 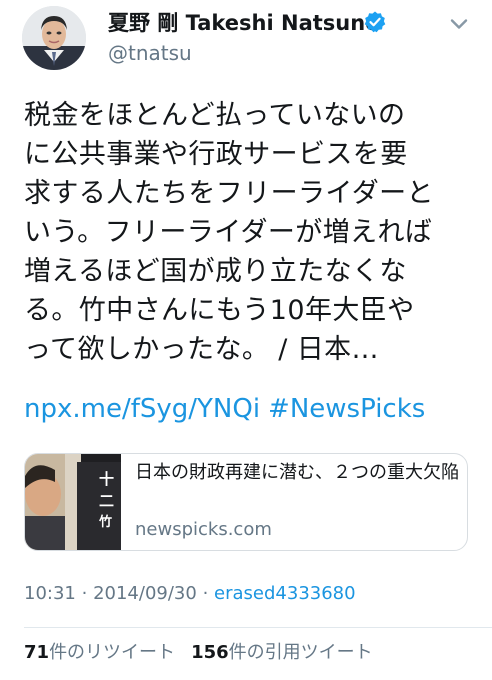 I want to click on tweet-links: npx.me/fSyg/YNQi #NewsPicks, so click(x=228, y=409).